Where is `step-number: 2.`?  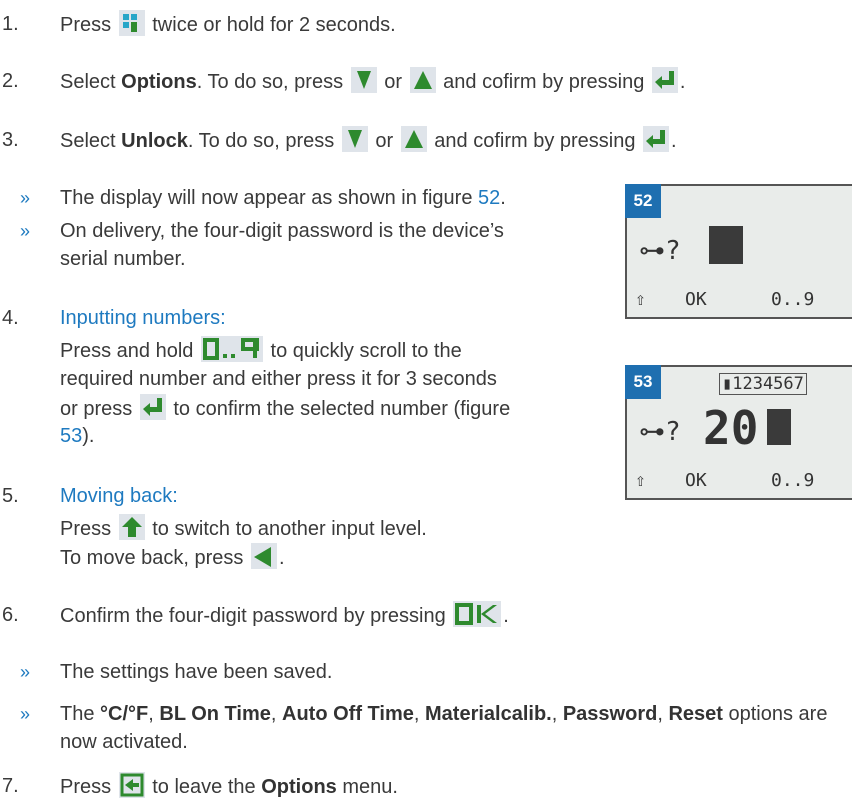 step-number: 2. is located at coordinates (10, 81).